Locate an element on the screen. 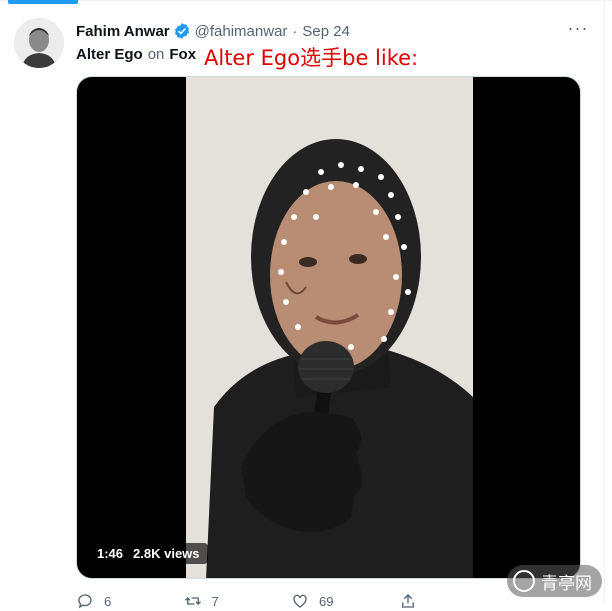  like-icon is located at coordinates (300, 601).